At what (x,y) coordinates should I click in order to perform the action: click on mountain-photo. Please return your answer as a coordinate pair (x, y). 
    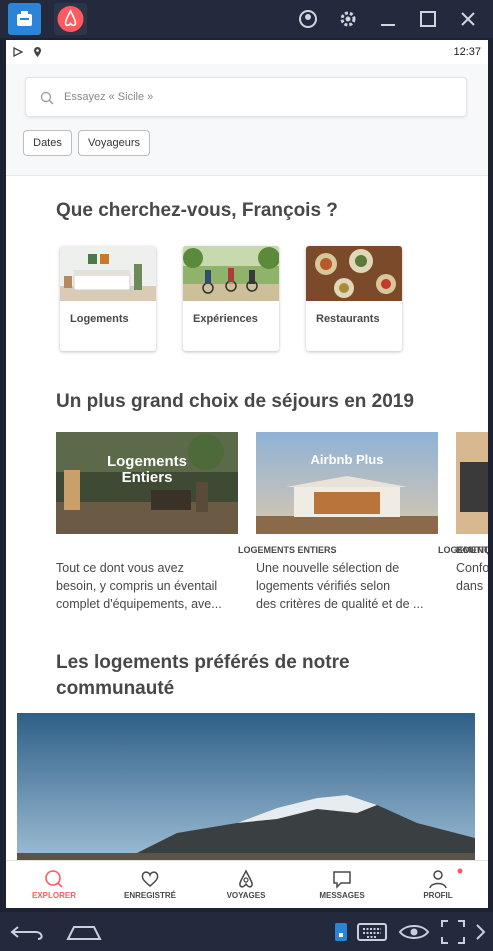
    Looking at the image, I should click on (246, 788).